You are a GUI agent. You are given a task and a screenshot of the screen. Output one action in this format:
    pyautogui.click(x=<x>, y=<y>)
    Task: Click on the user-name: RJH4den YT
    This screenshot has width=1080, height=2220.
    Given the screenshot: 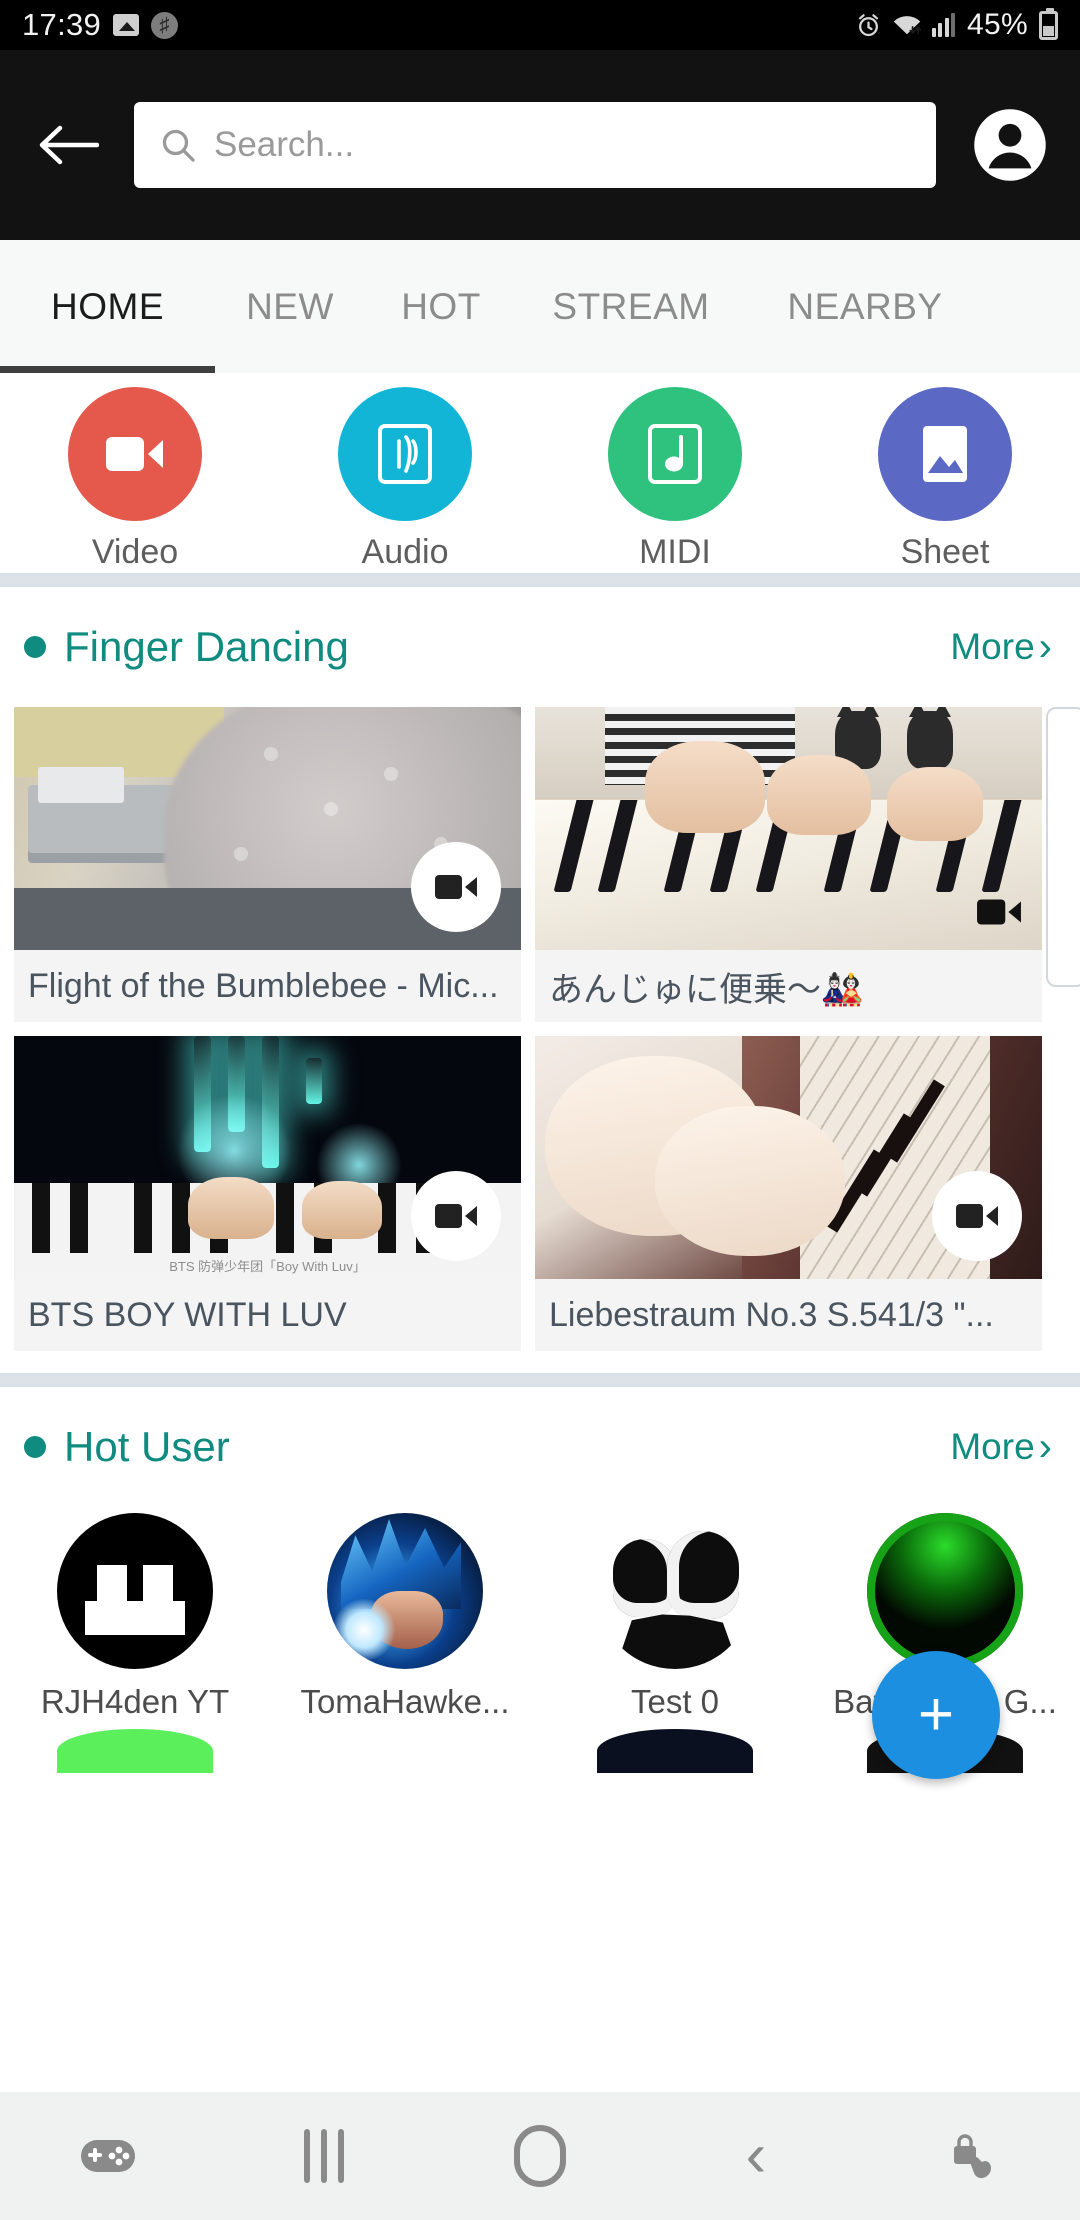 What is the action you would take?
    pyautogui.click(x=135, y=1701)
    